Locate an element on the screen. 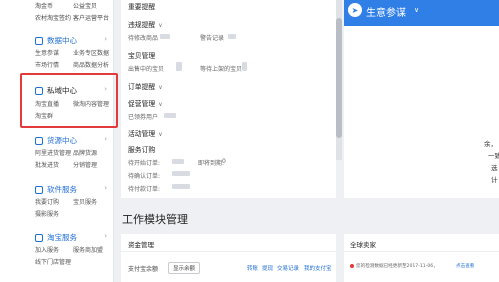 The width and height of the screenshot is (499, 282). service-order-row: 待开始订单: is located at coordinates (144, 162).